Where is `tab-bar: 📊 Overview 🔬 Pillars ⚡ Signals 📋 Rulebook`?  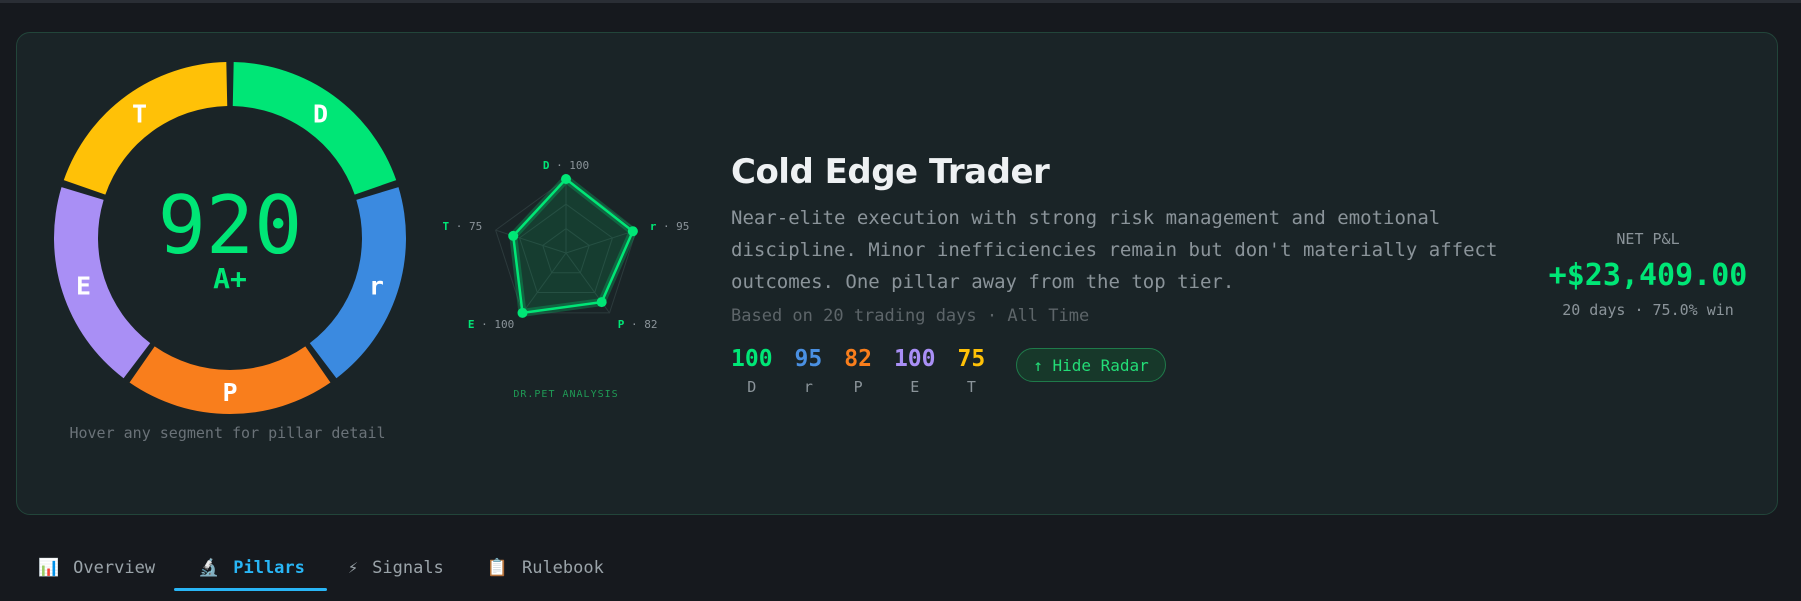
tab-bar: 📊 Overview 🔬 Pillars ⚡ Signals 📋 Rulebook is located at coordinates (342, 569).